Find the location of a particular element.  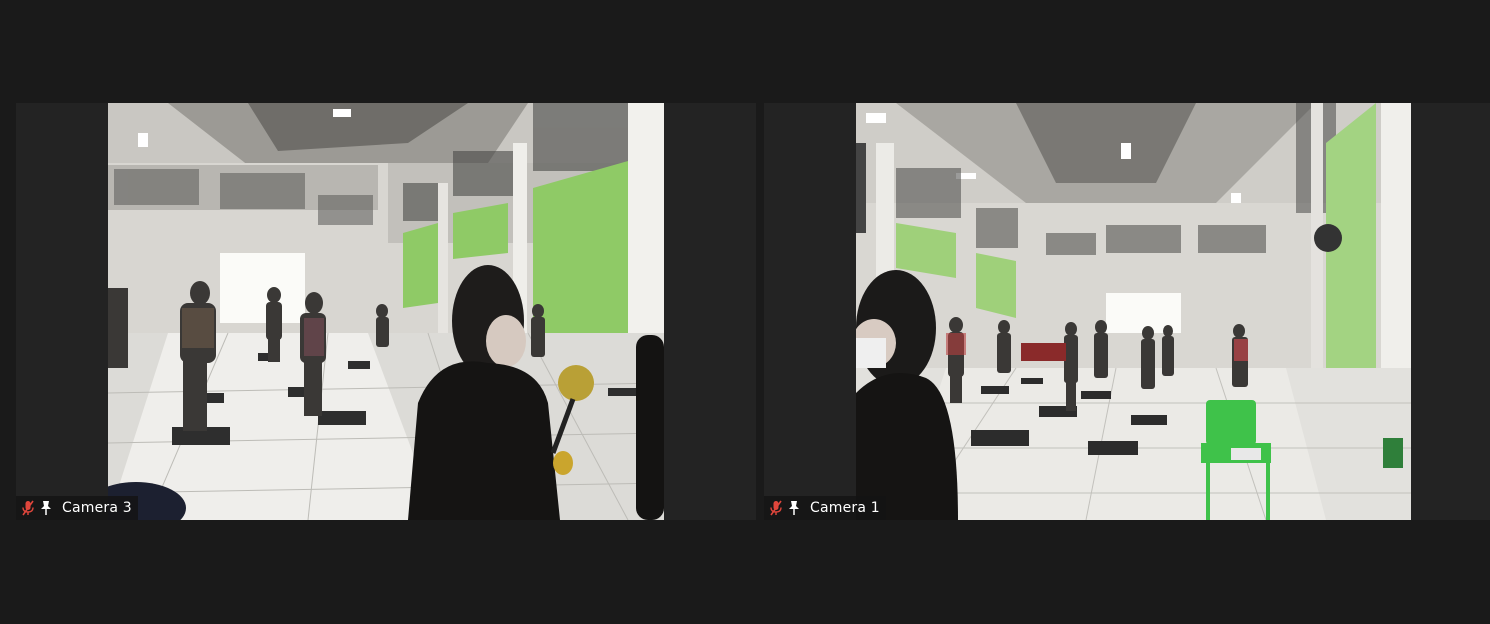

participant-name: Camera 1 is located at coordinates (845, 508).